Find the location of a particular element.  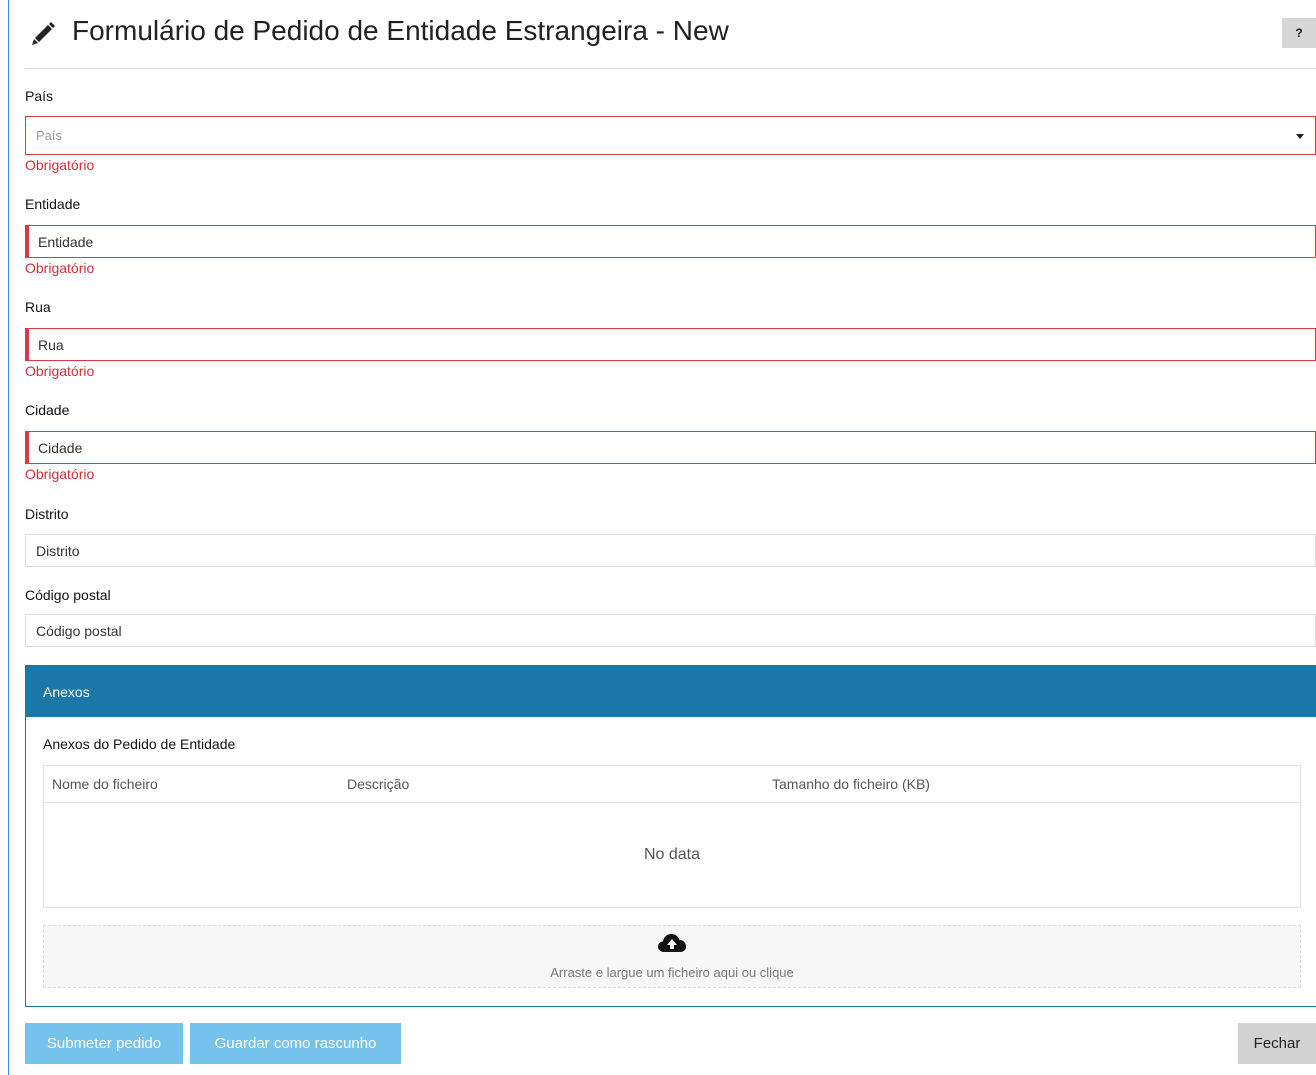

rua-error: Obrigatório is located at coordinates (60, 371).